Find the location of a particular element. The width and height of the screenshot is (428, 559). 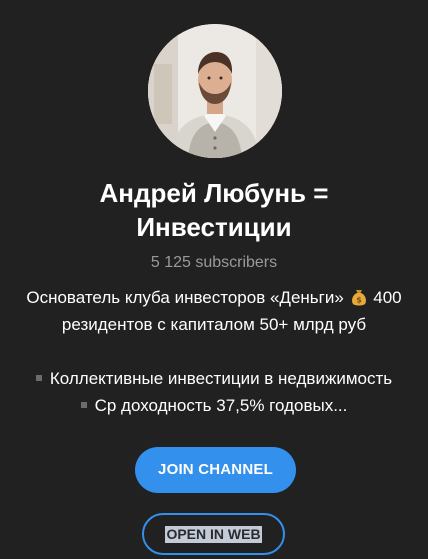

join-channel-button: JOIN CHANNEL is located at coordinates (215, 470).